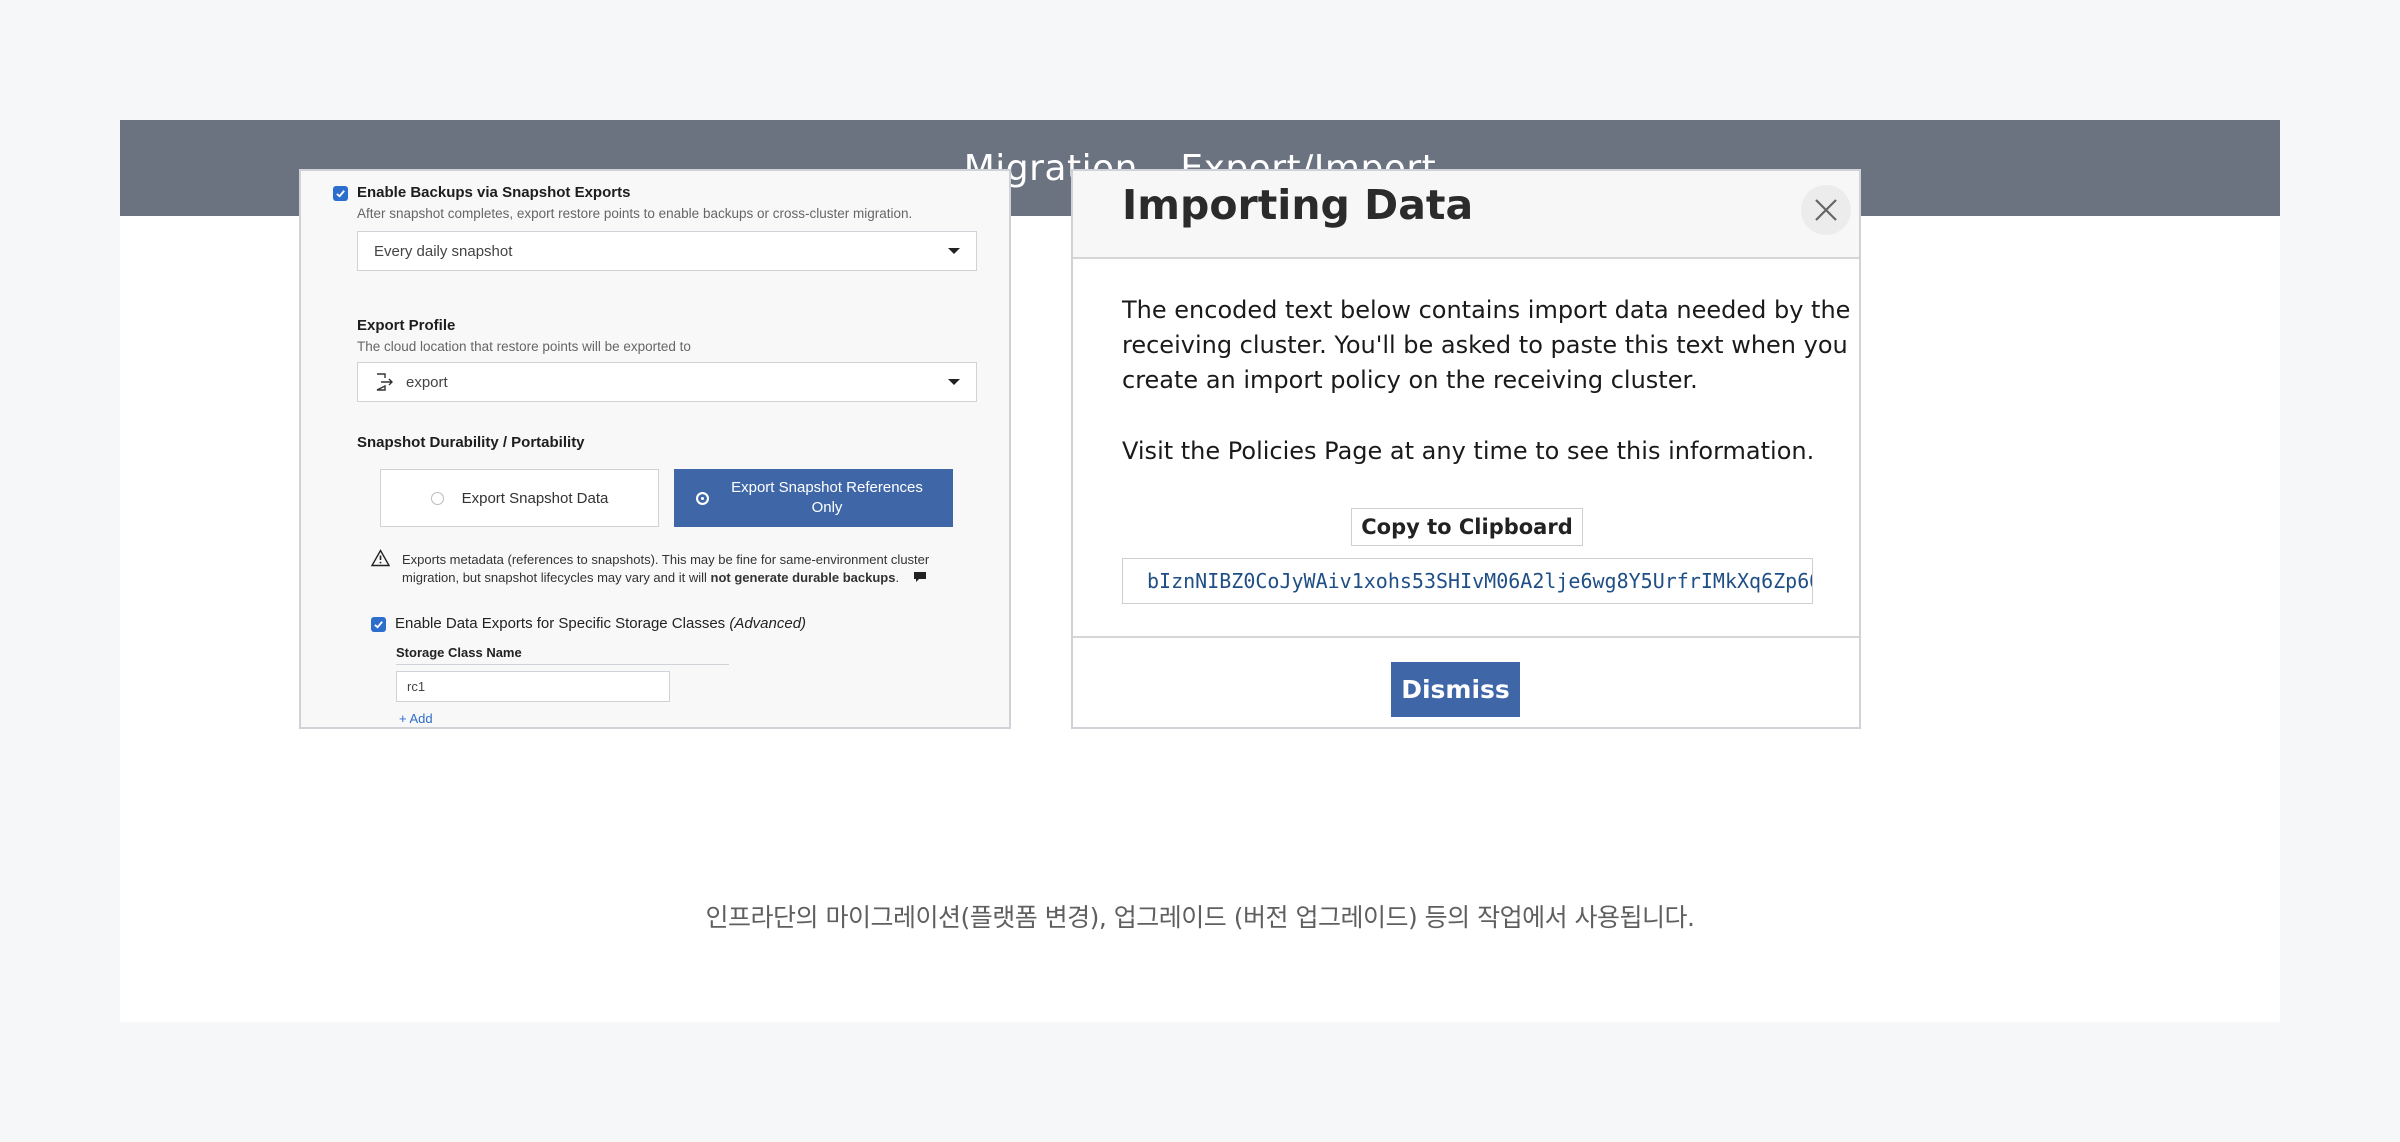 This screenshot has height=1142, width=2400. What do you see at coordinates (667, 251) in the screenshot?
I see `schedule-select: Every daily snapshot` at bounding box center [667, 251].